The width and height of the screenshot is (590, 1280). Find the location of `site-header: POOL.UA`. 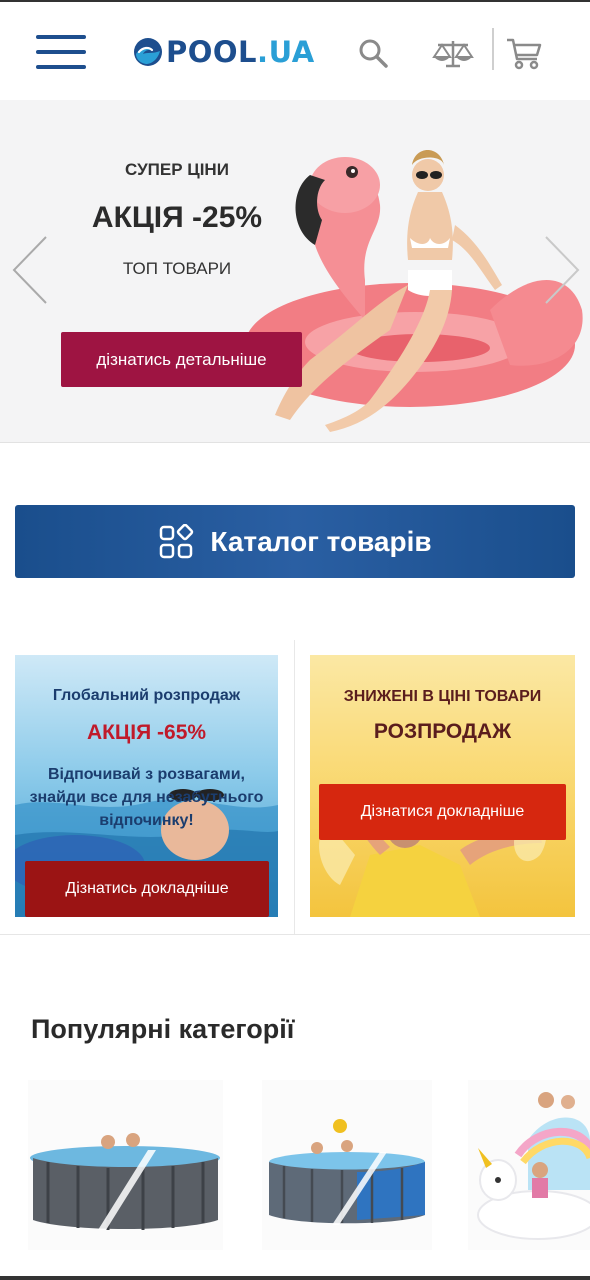

site-header: POOL.UA is located at coordinates (295, 51).